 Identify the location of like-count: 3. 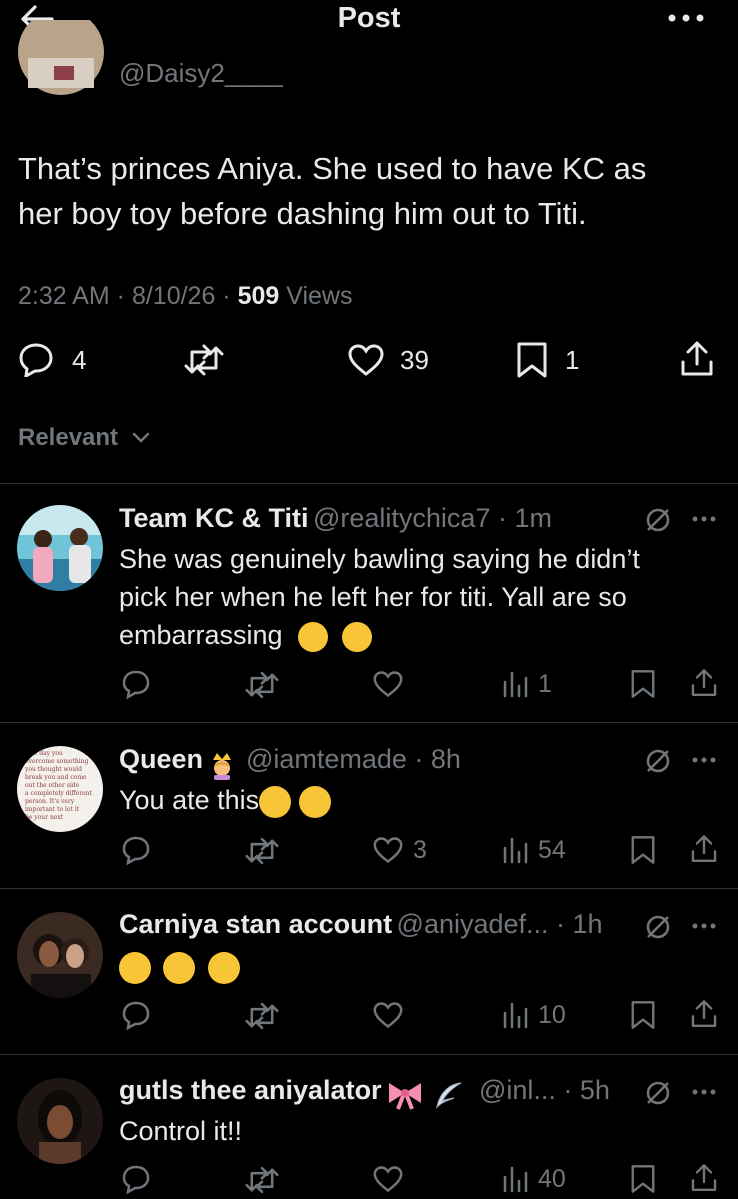
(420, 850).